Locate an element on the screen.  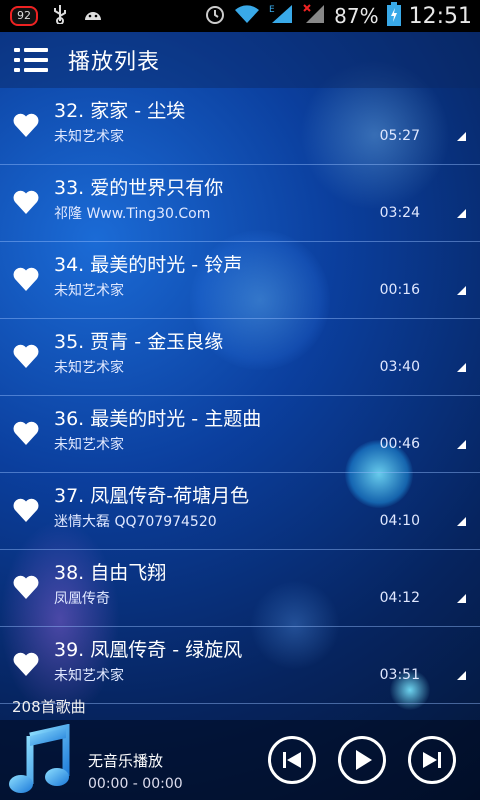
song-row: 35. 贾青 - 金玉良缘未知艺术家 03:40 is located at coordinates (240, 357).